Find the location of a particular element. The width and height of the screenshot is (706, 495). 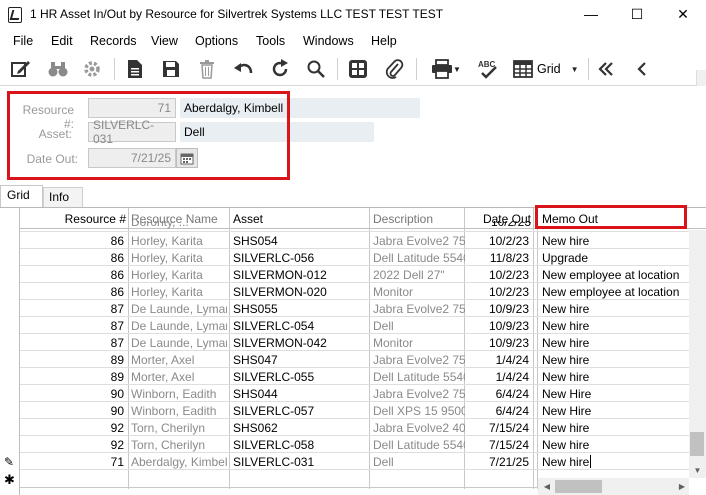

tab-grid: Grid is located at coordinates (21, 196).